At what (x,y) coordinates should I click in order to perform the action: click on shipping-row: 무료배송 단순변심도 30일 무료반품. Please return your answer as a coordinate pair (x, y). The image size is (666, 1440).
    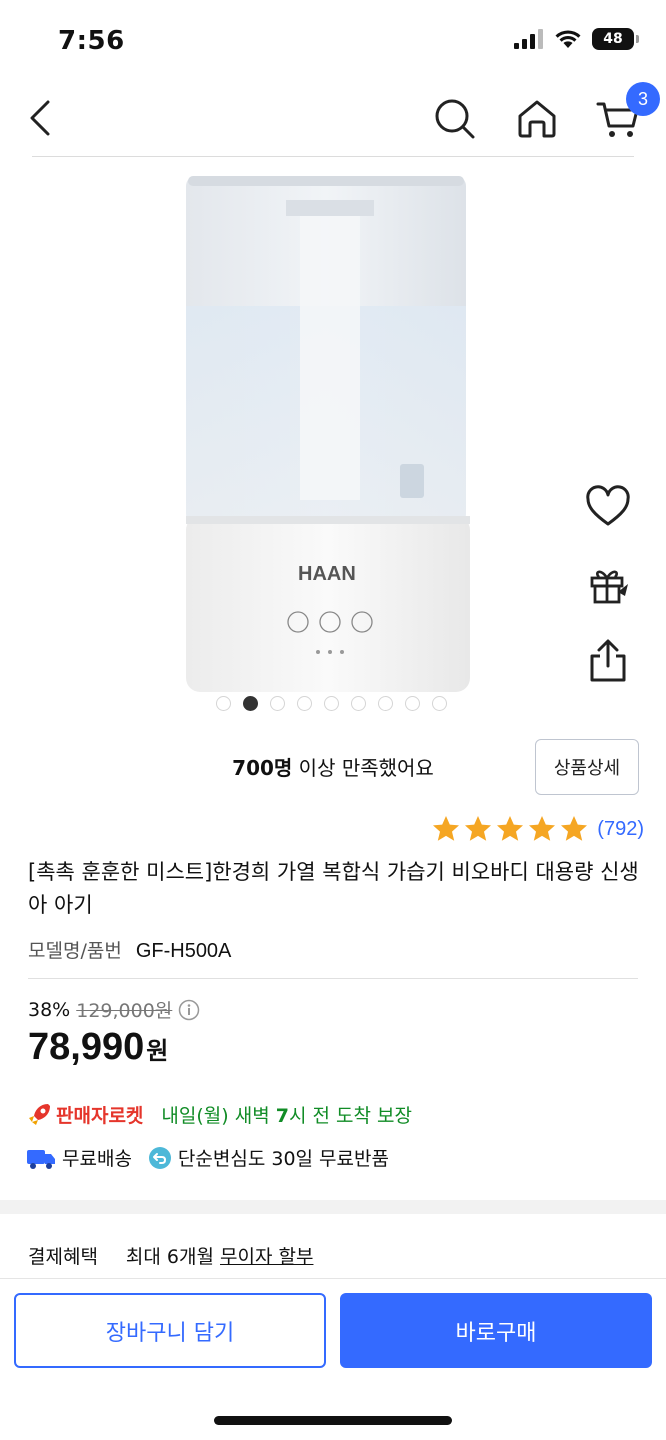
    Looking at the image, I should click on (207, 1157).